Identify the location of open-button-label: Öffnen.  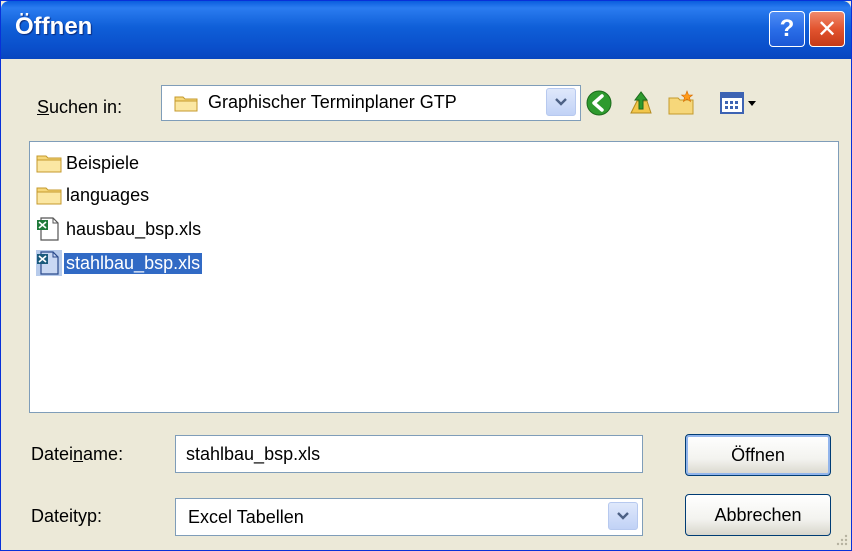
(758, 454).